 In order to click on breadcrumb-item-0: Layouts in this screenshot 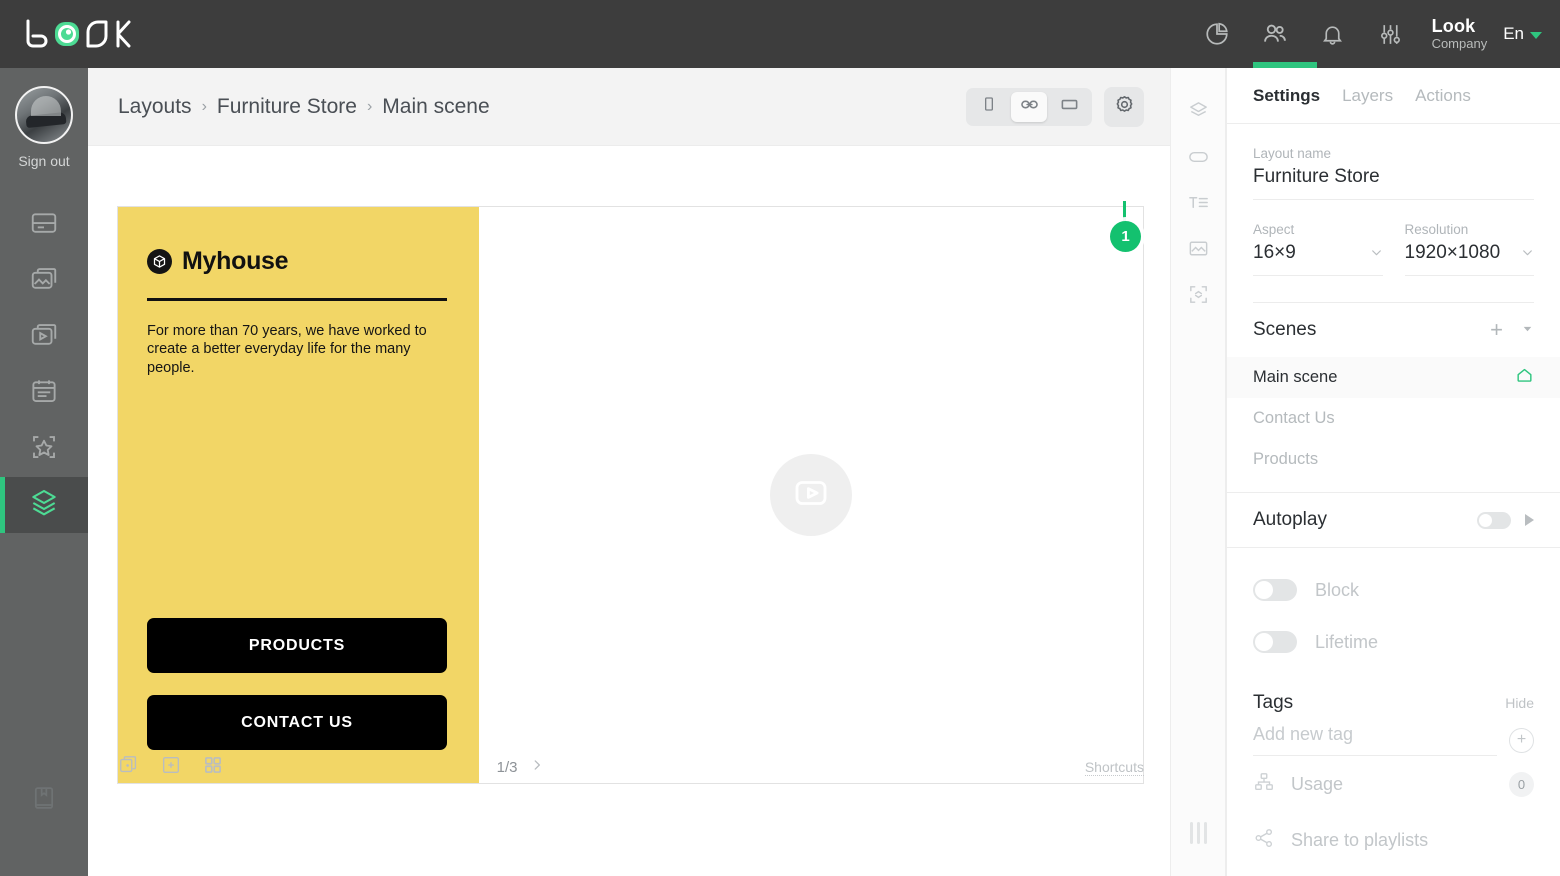, I will do `click(155, 107)`.